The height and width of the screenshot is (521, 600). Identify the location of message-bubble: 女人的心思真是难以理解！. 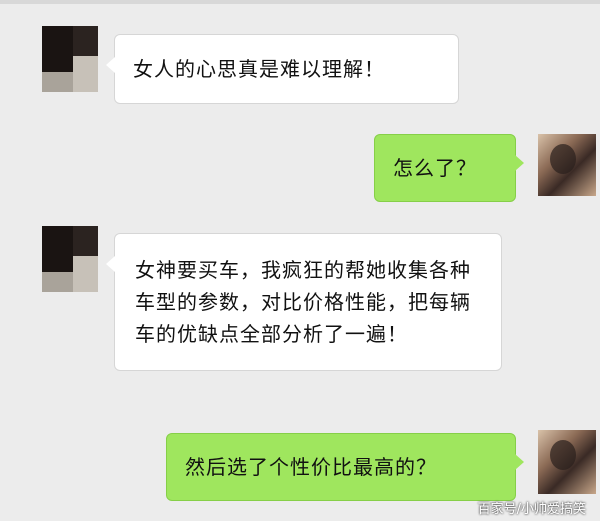
(282, 69).